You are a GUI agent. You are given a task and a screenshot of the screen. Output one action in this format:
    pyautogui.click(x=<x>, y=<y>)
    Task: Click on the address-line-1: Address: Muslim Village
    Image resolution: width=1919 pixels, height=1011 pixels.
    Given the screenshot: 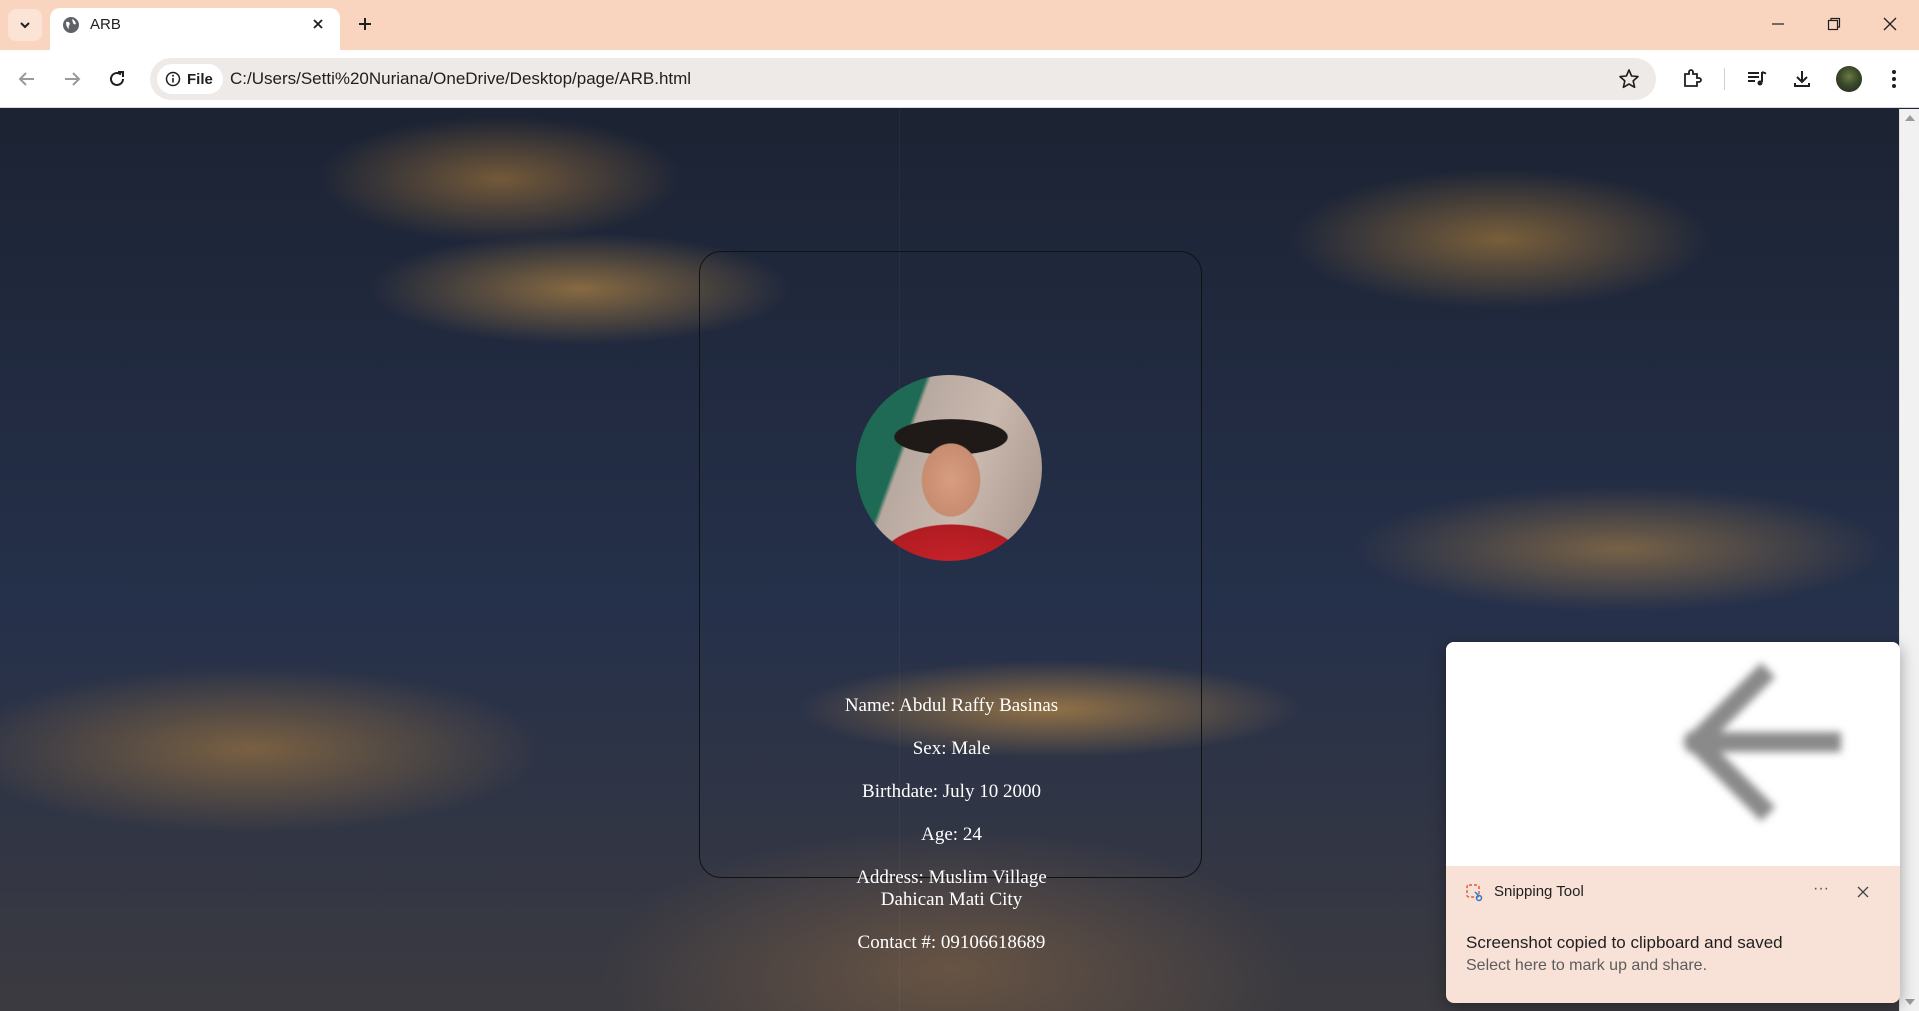 What is the action you would take?
    pyautogui.click(x=951, y=877)
    